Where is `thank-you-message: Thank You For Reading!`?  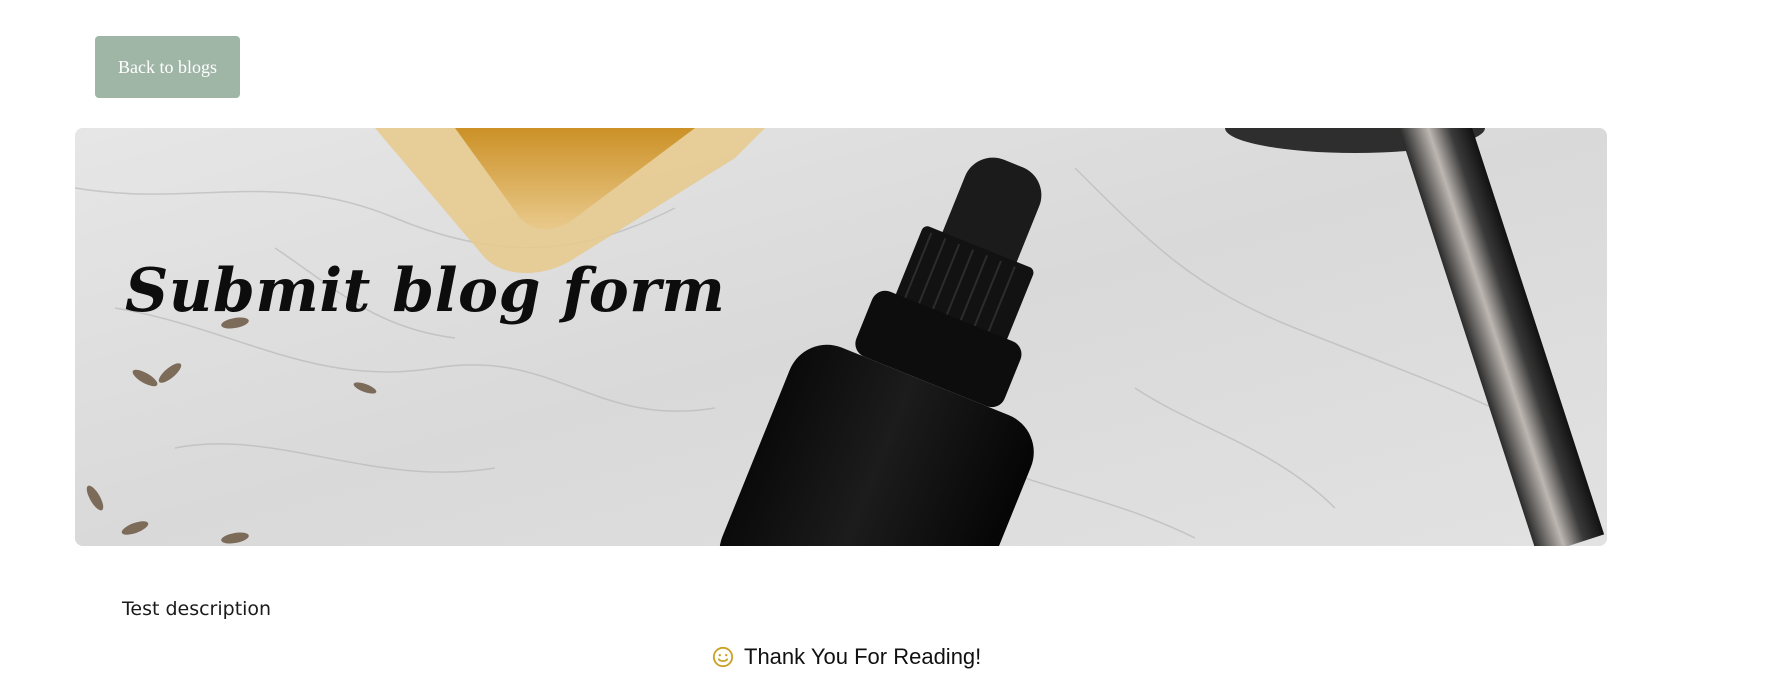 thank-you-message: Thank You For Reading! is located at coordinates (846, 657).